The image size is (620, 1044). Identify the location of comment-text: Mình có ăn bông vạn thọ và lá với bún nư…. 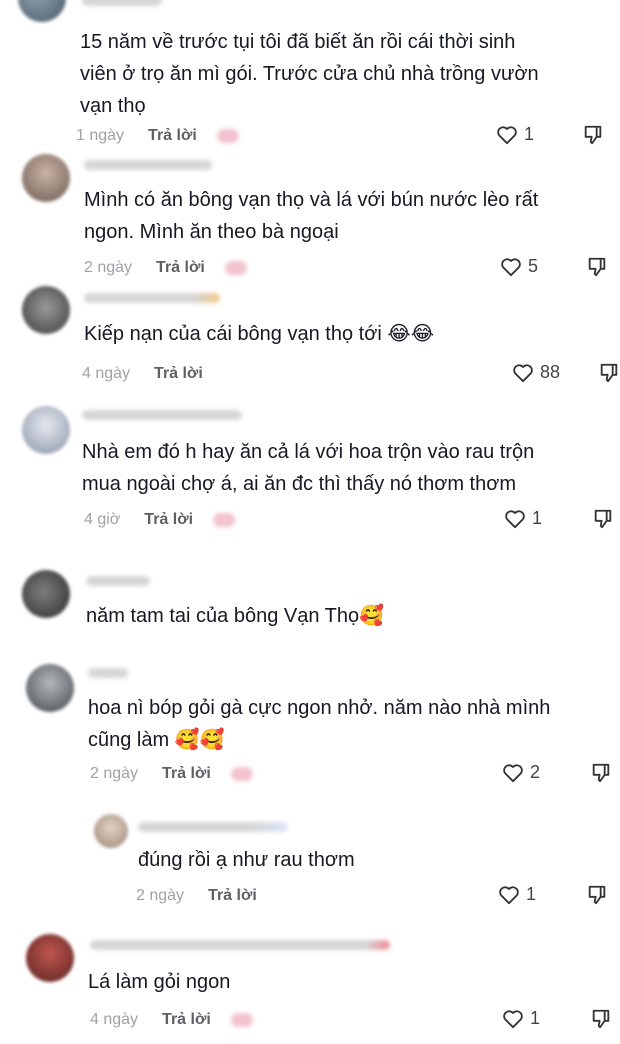
(311, 216).